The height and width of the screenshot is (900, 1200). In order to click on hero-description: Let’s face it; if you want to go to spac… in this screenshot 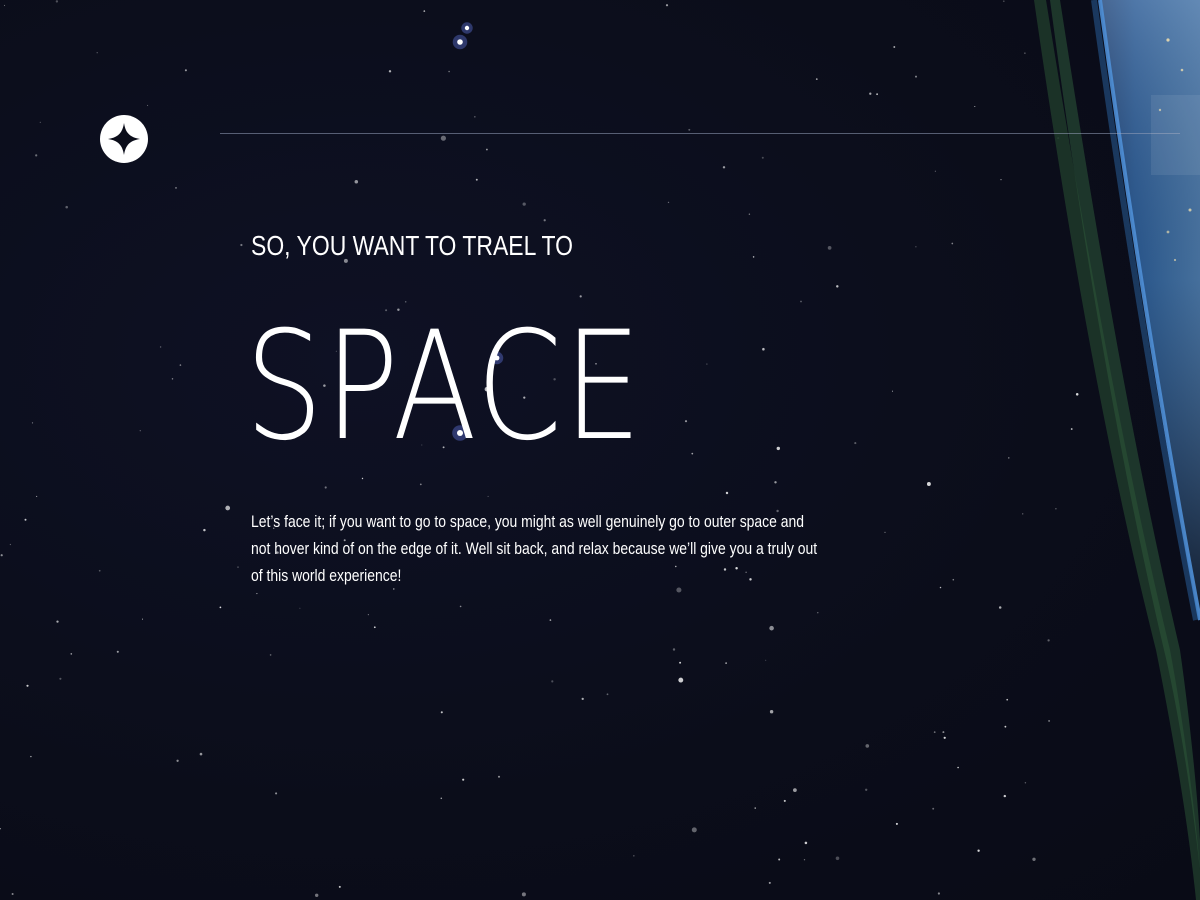, I will do `click(534, 548)`.